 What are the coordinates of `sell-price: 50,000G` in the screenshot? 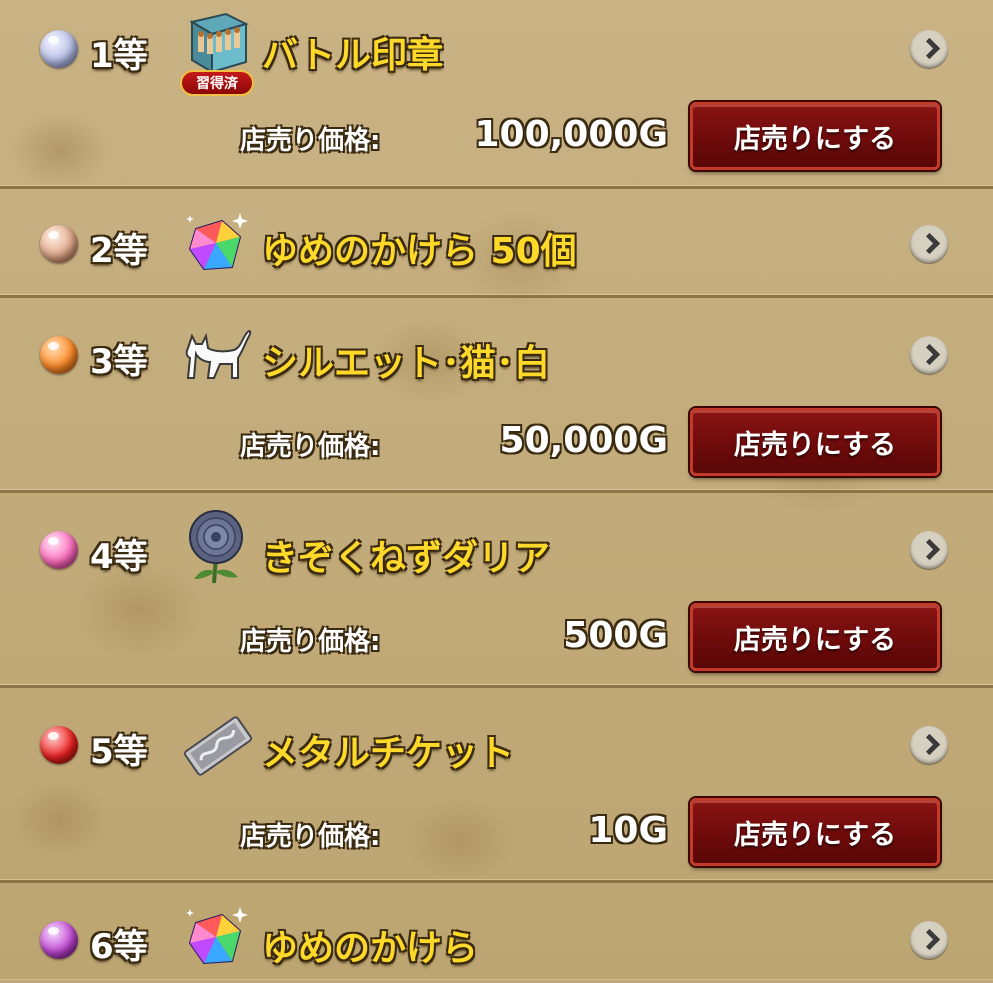 It's located at (583, 440).